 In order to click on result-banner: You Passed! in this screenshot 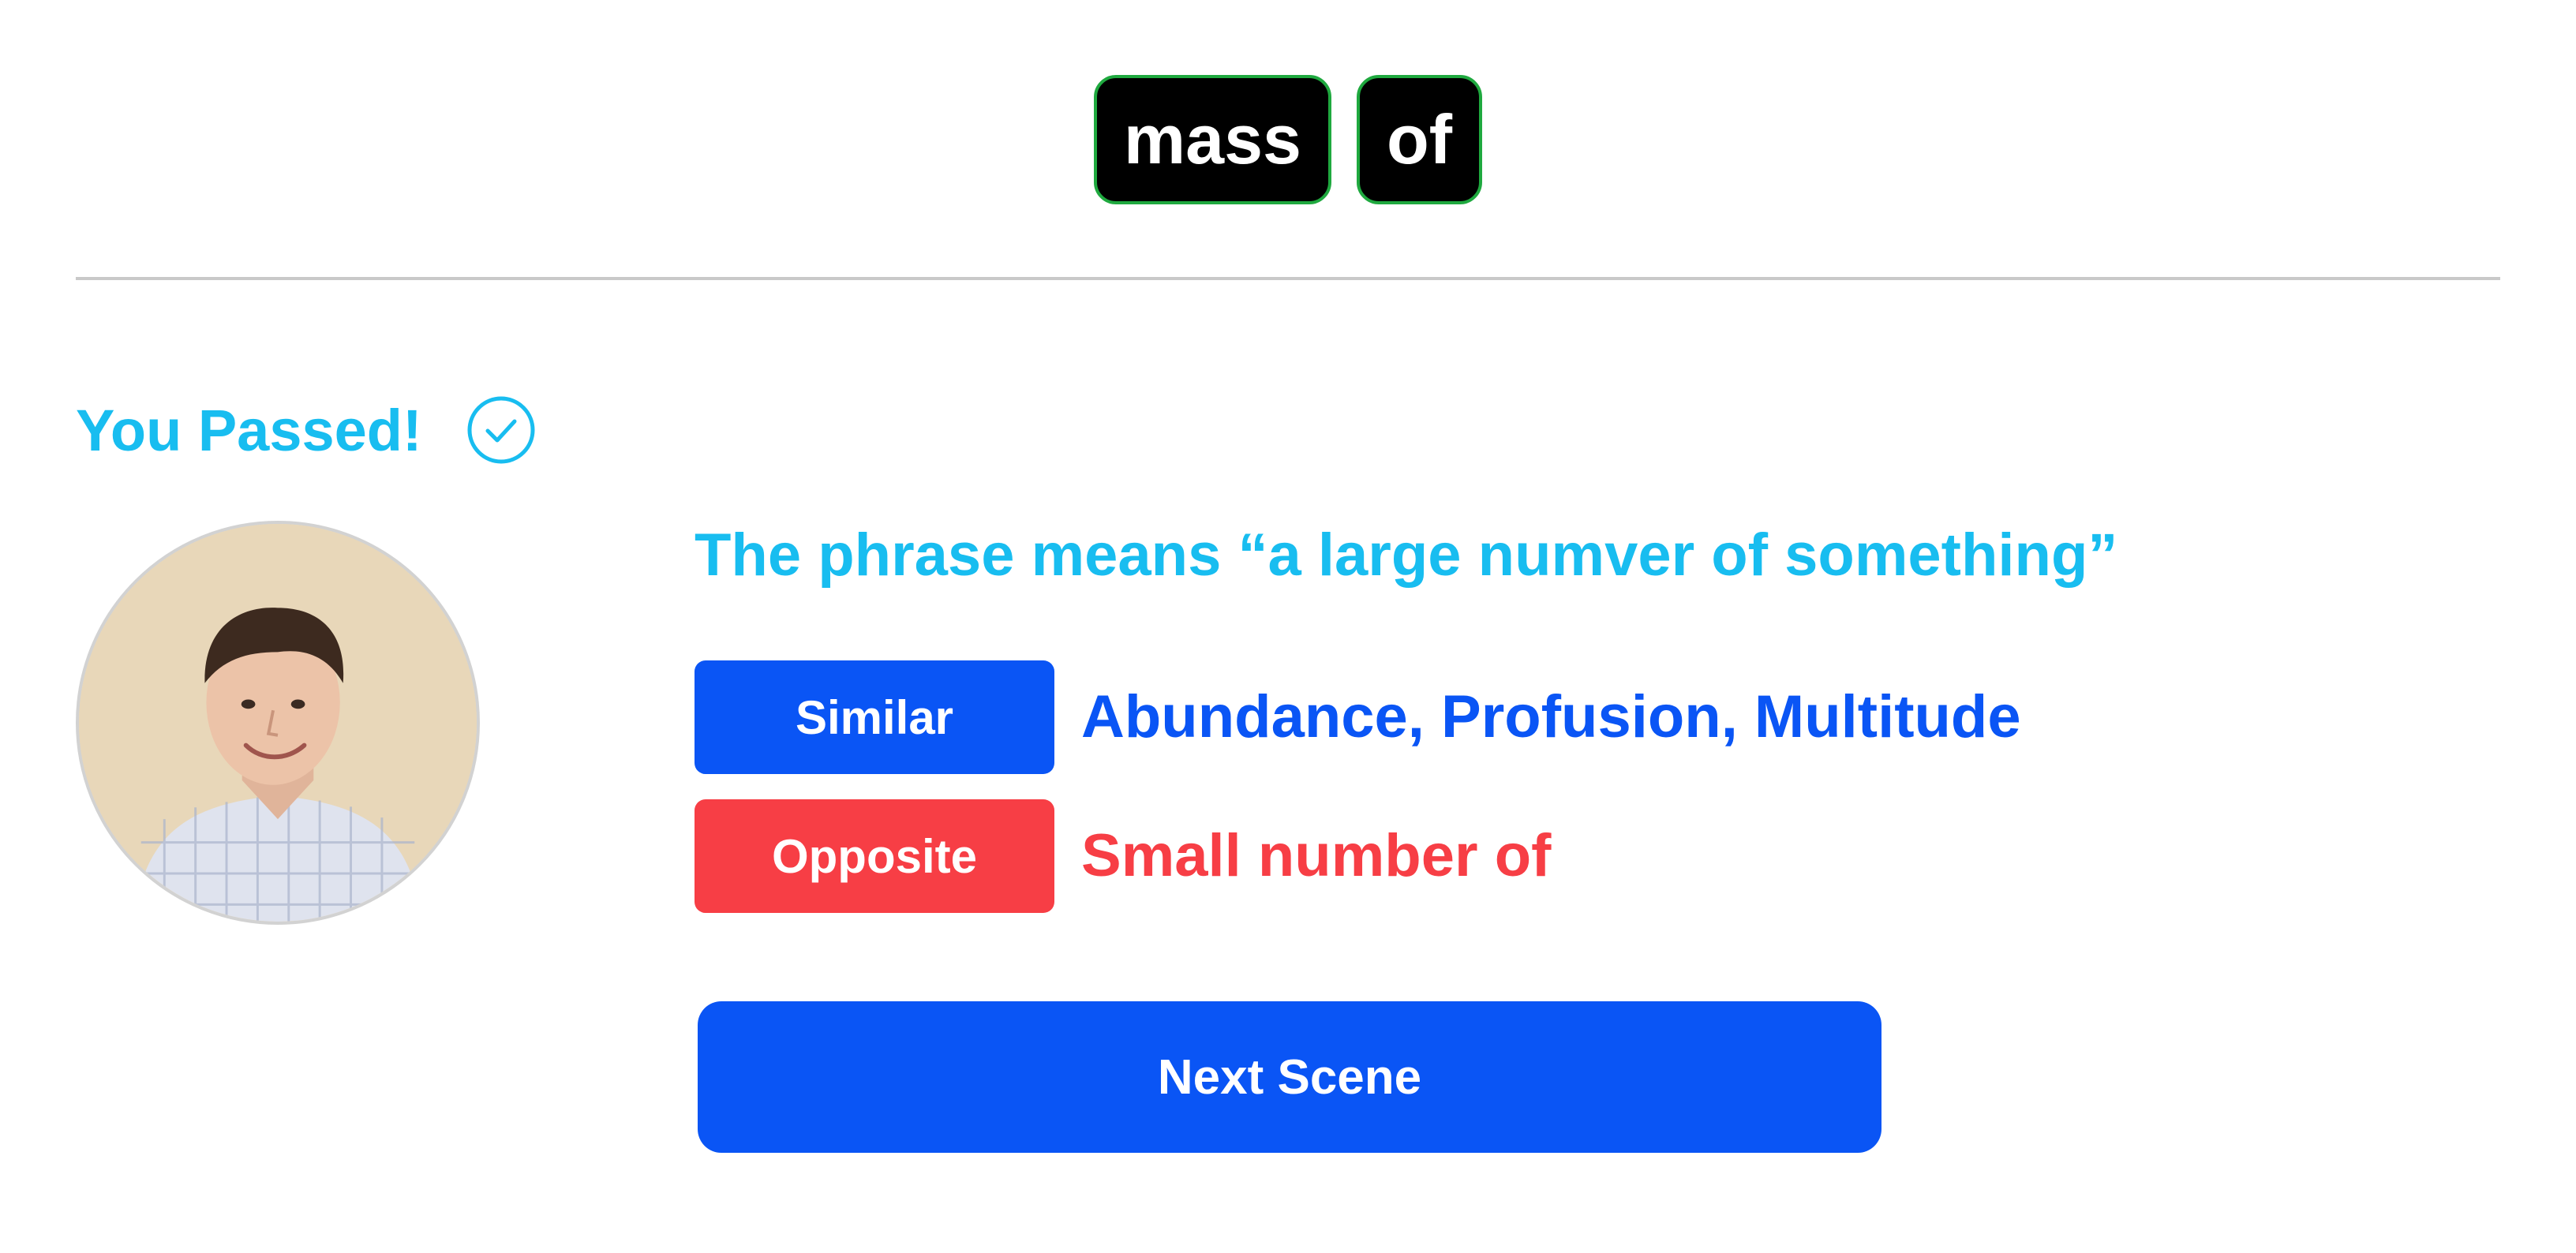, I will do `click(306, 430)`.